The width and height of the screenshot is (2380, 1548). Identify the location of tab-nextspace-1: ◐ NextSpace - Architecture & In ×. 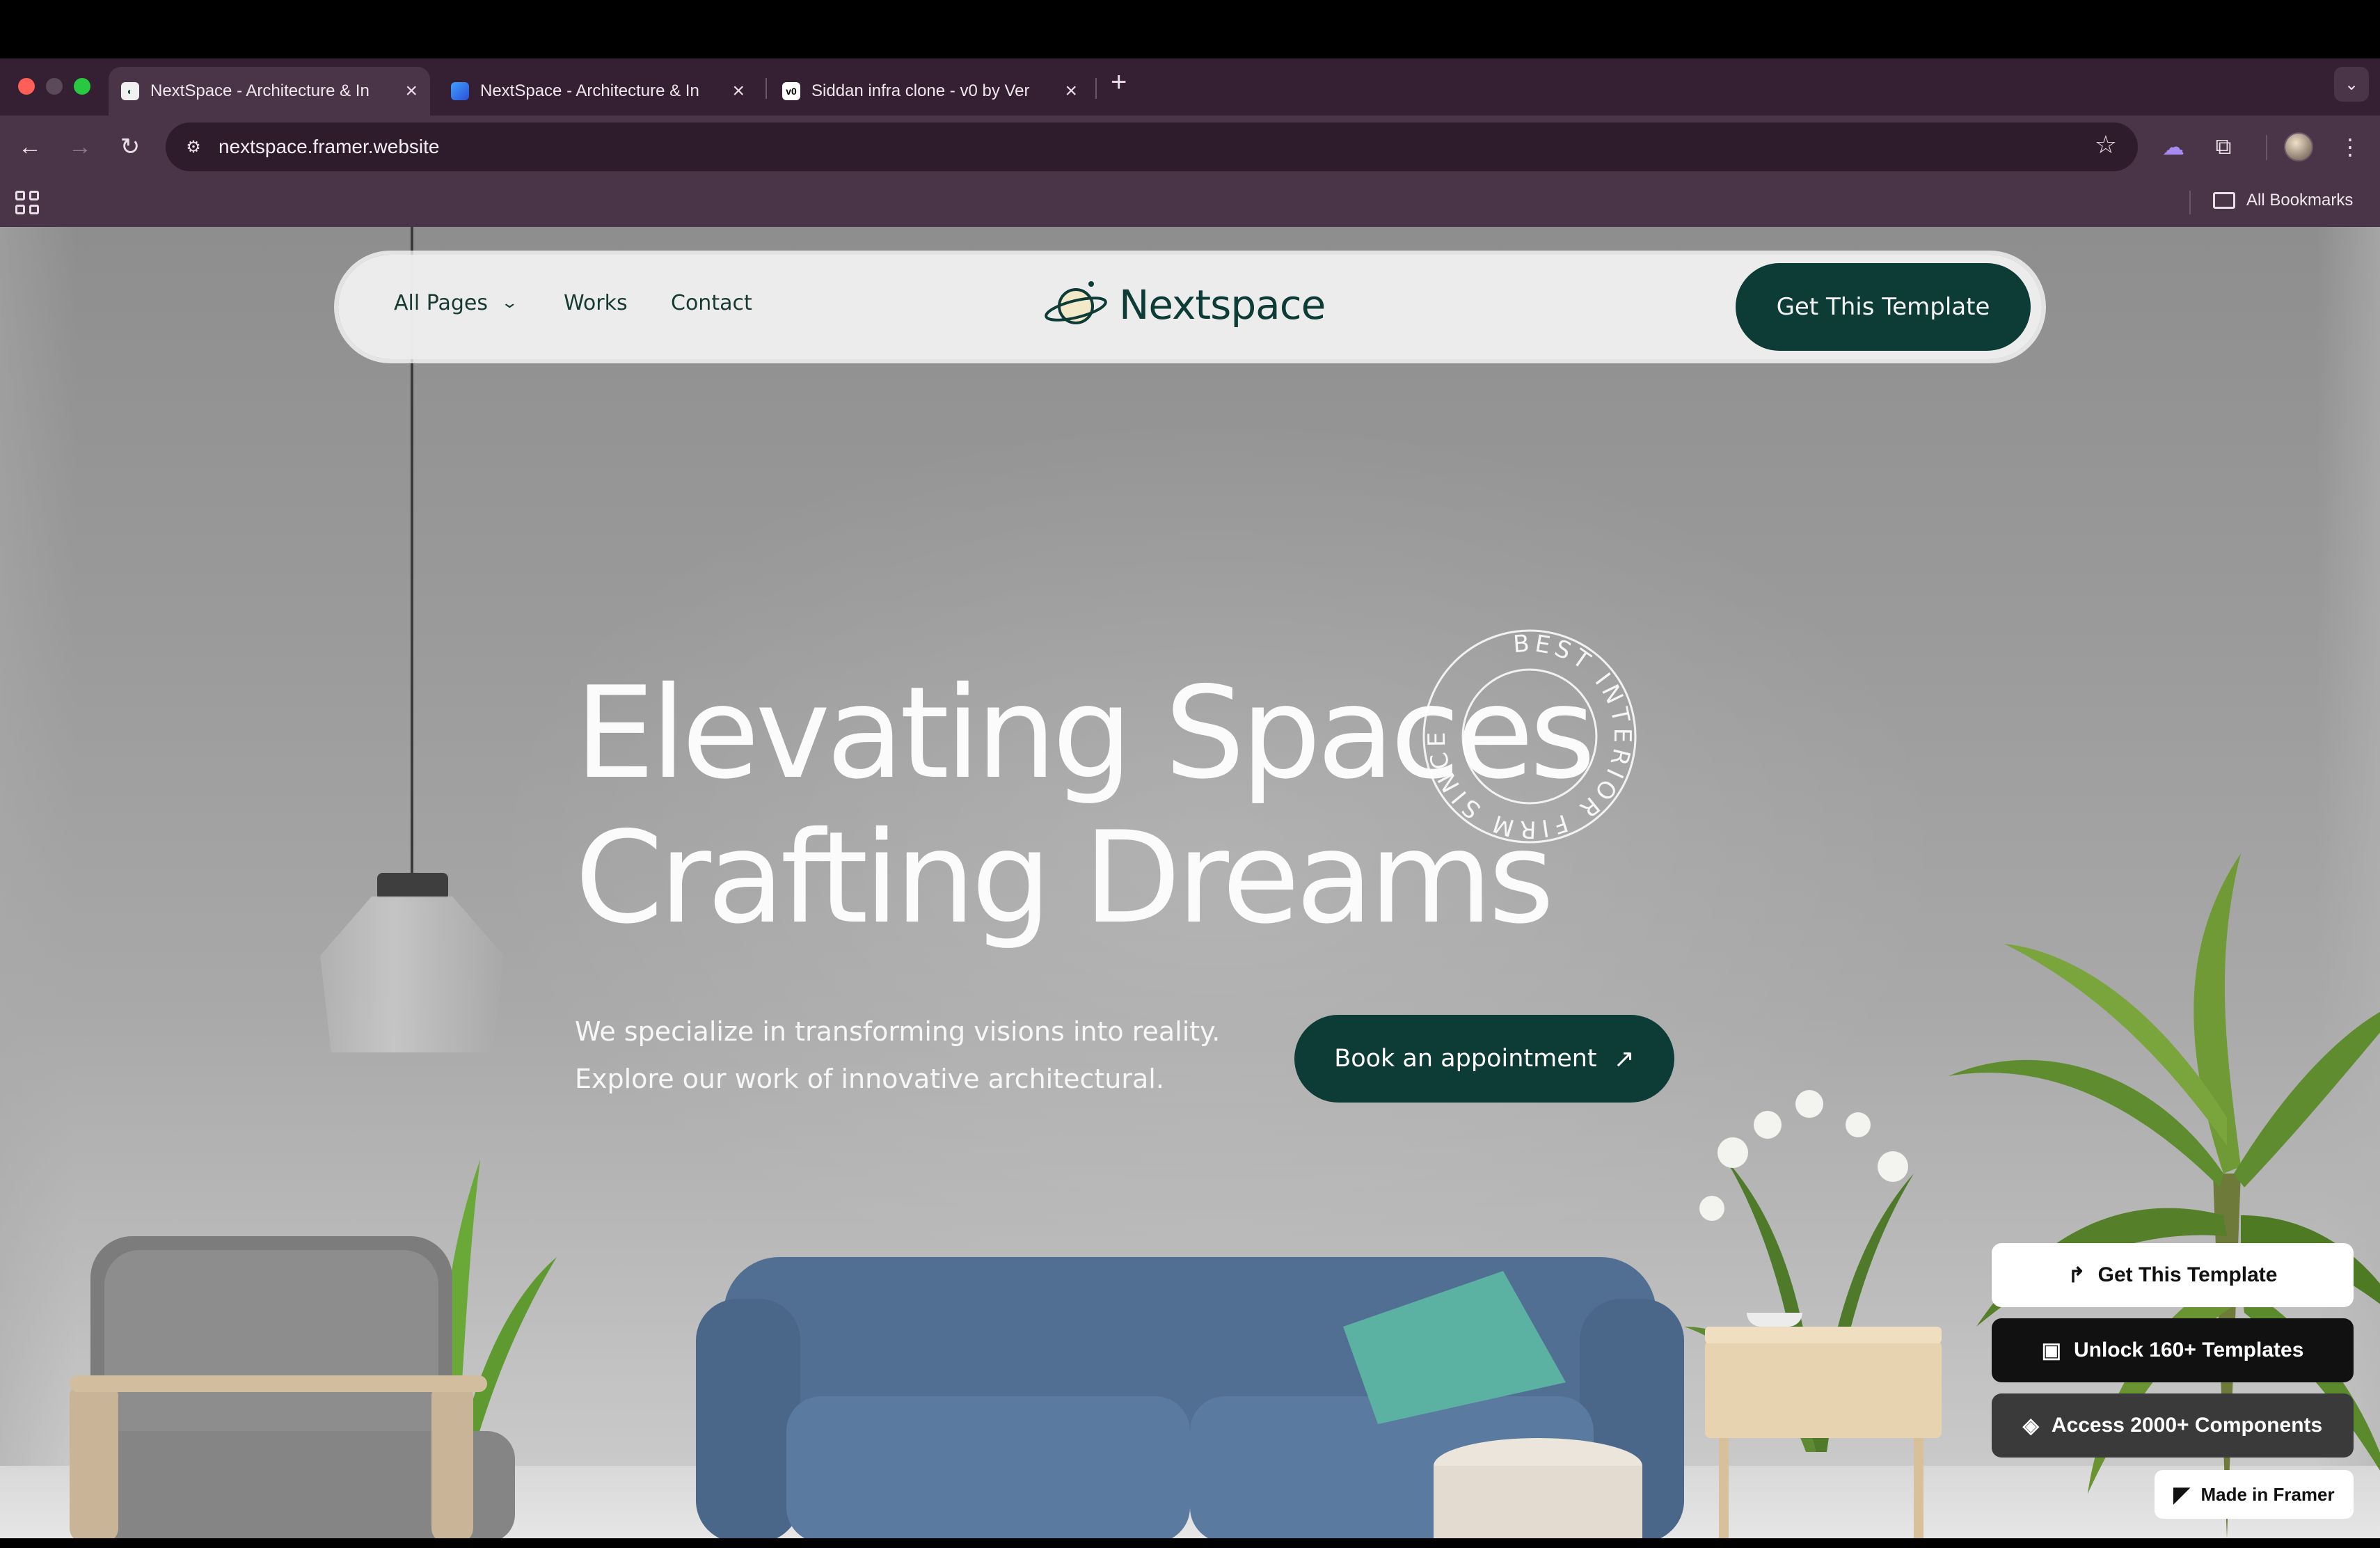
(269, 91).